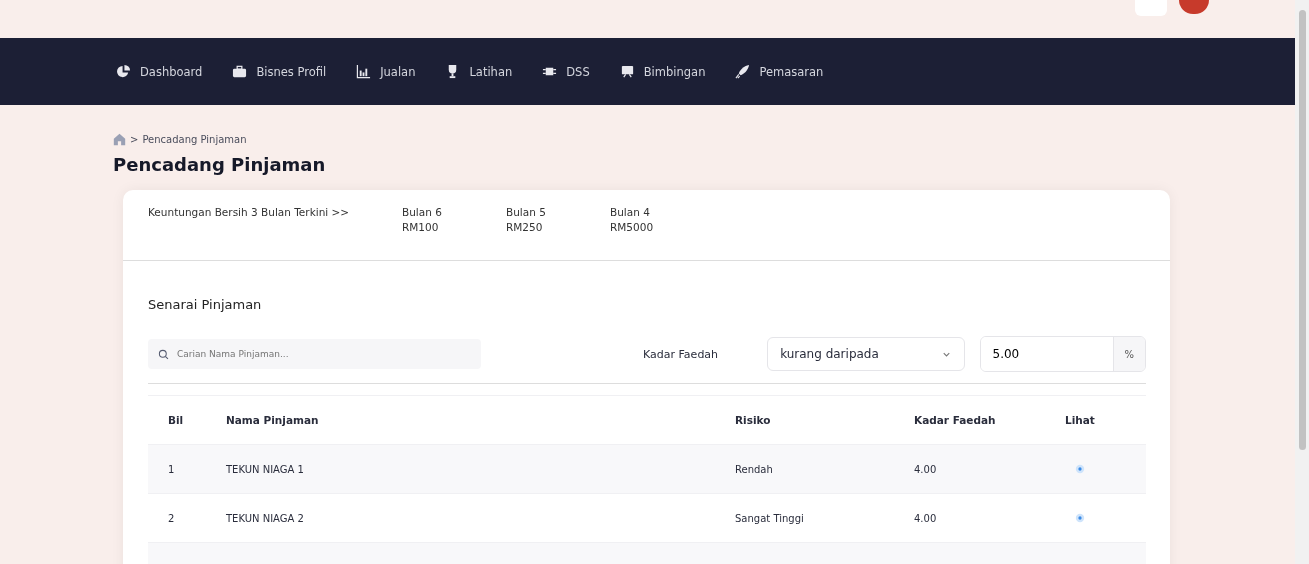  I want to click on month-amount: RM250, so click(525, 227).